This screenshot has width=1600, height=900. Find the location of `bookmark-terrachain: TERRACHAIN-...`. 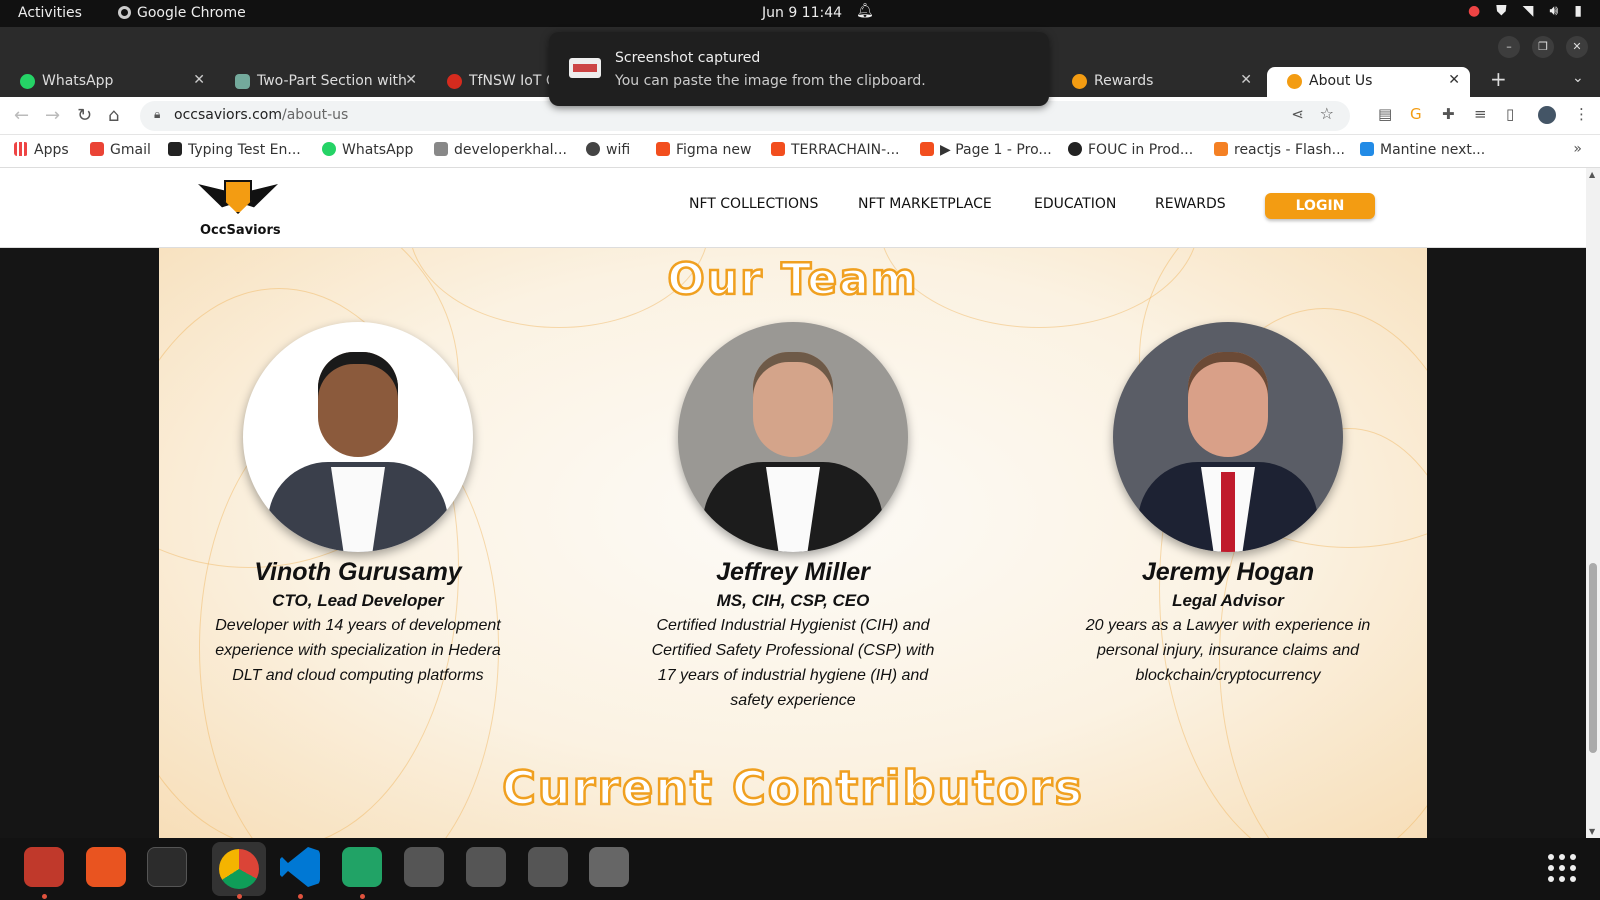

bookmark-terrachain: TERRACHAIN-... is located at coordinates (835, 150).